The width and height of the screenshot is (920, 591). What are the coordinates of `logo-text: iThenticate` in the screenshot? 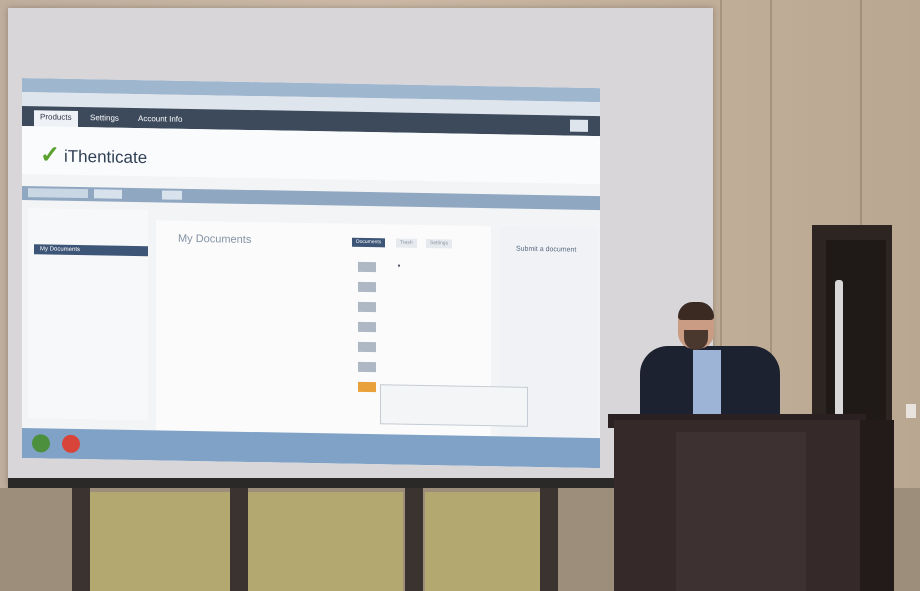 It's located at (106, 157).